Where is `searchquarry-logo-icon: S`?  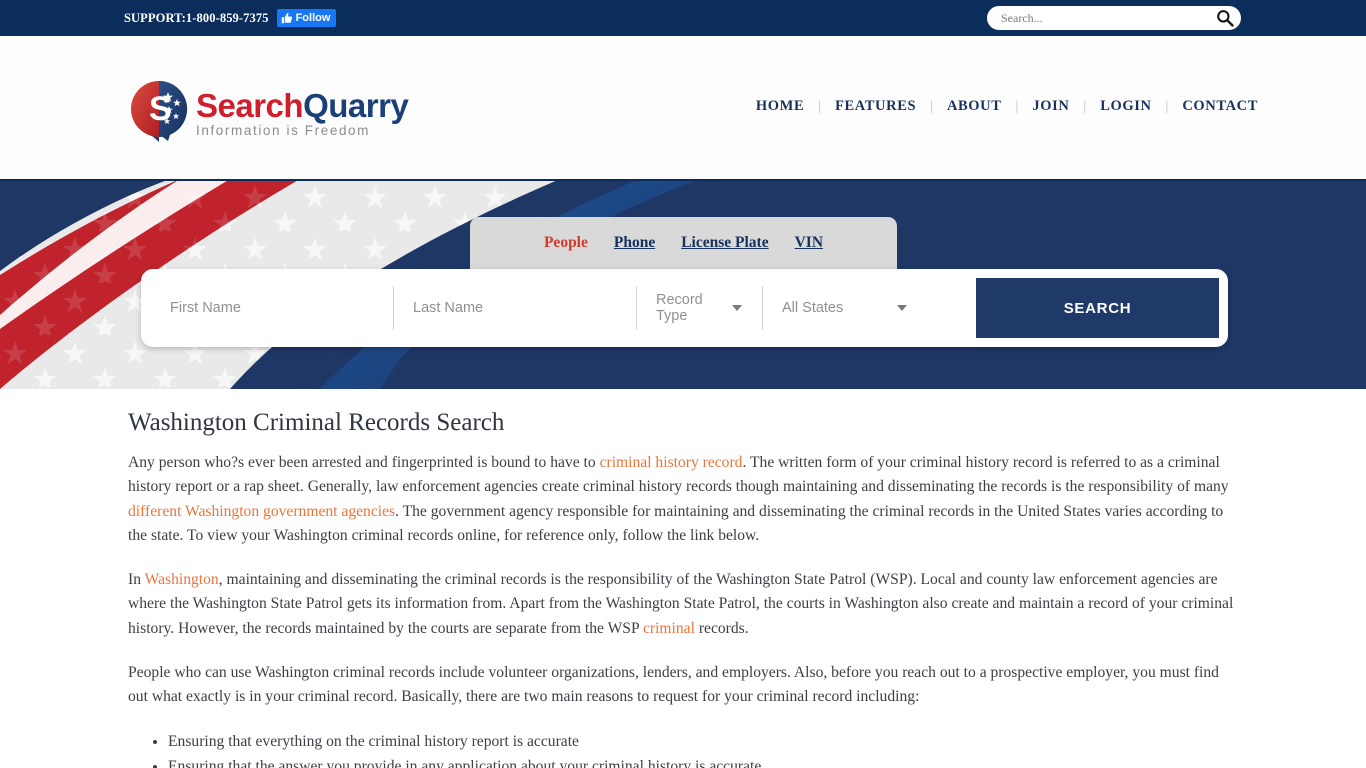
searchquarry-logo-icon: S is located at coordinates (159, 111).